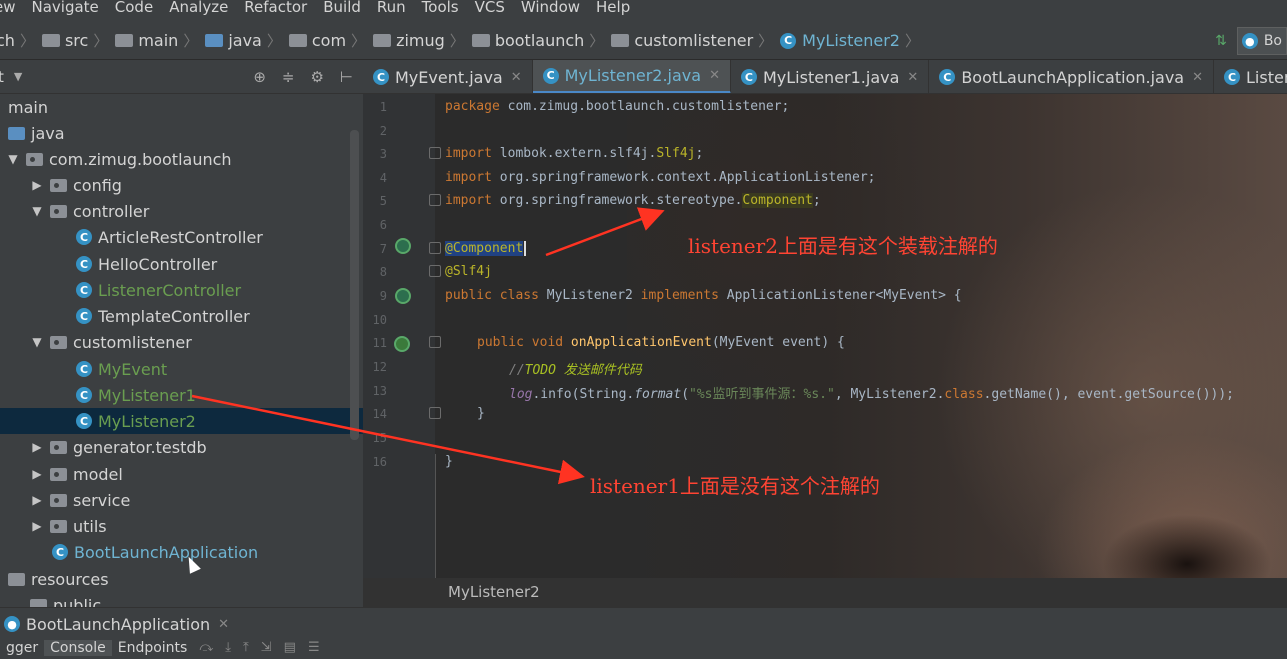 Image resolution: width=1287 pixels, height=659 pixels. I want to click on tree-item-controller: ▼ controller, so click(181, 211).